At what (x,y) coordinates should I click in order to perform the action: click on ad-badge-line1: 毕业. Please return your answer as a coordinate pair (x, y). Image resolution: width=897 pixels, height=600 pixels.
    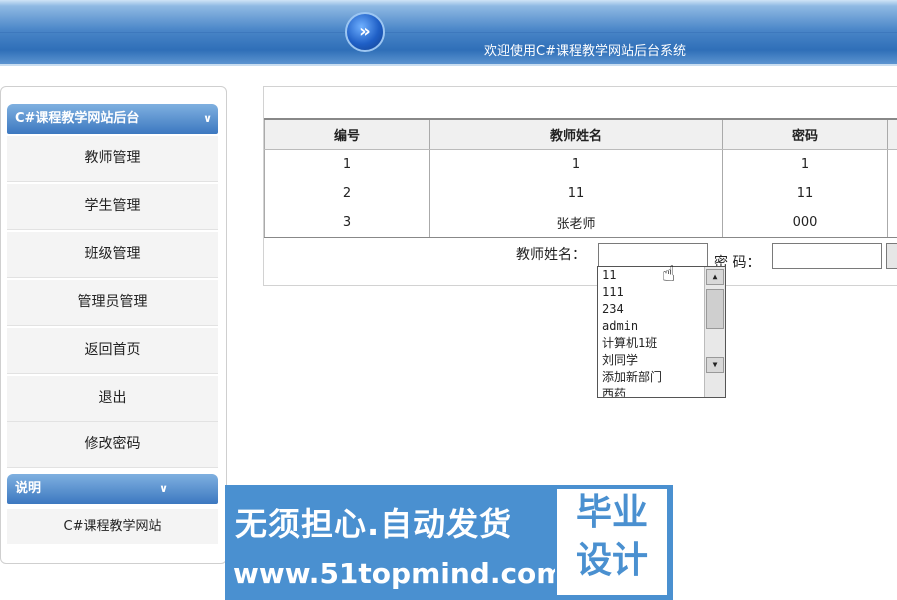
    Looking at the image, I should click on (611, 512).